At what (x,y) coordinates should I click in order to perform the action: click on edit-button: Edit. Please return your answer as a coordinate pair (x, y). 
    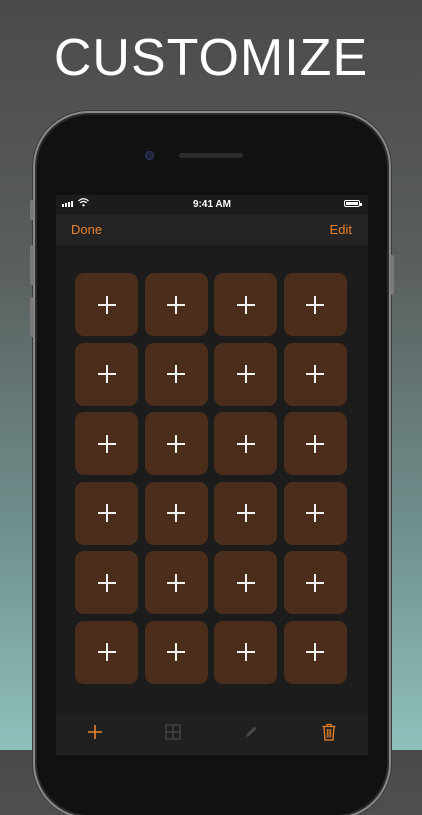
    Looking at the image, I should click on (341, 229).